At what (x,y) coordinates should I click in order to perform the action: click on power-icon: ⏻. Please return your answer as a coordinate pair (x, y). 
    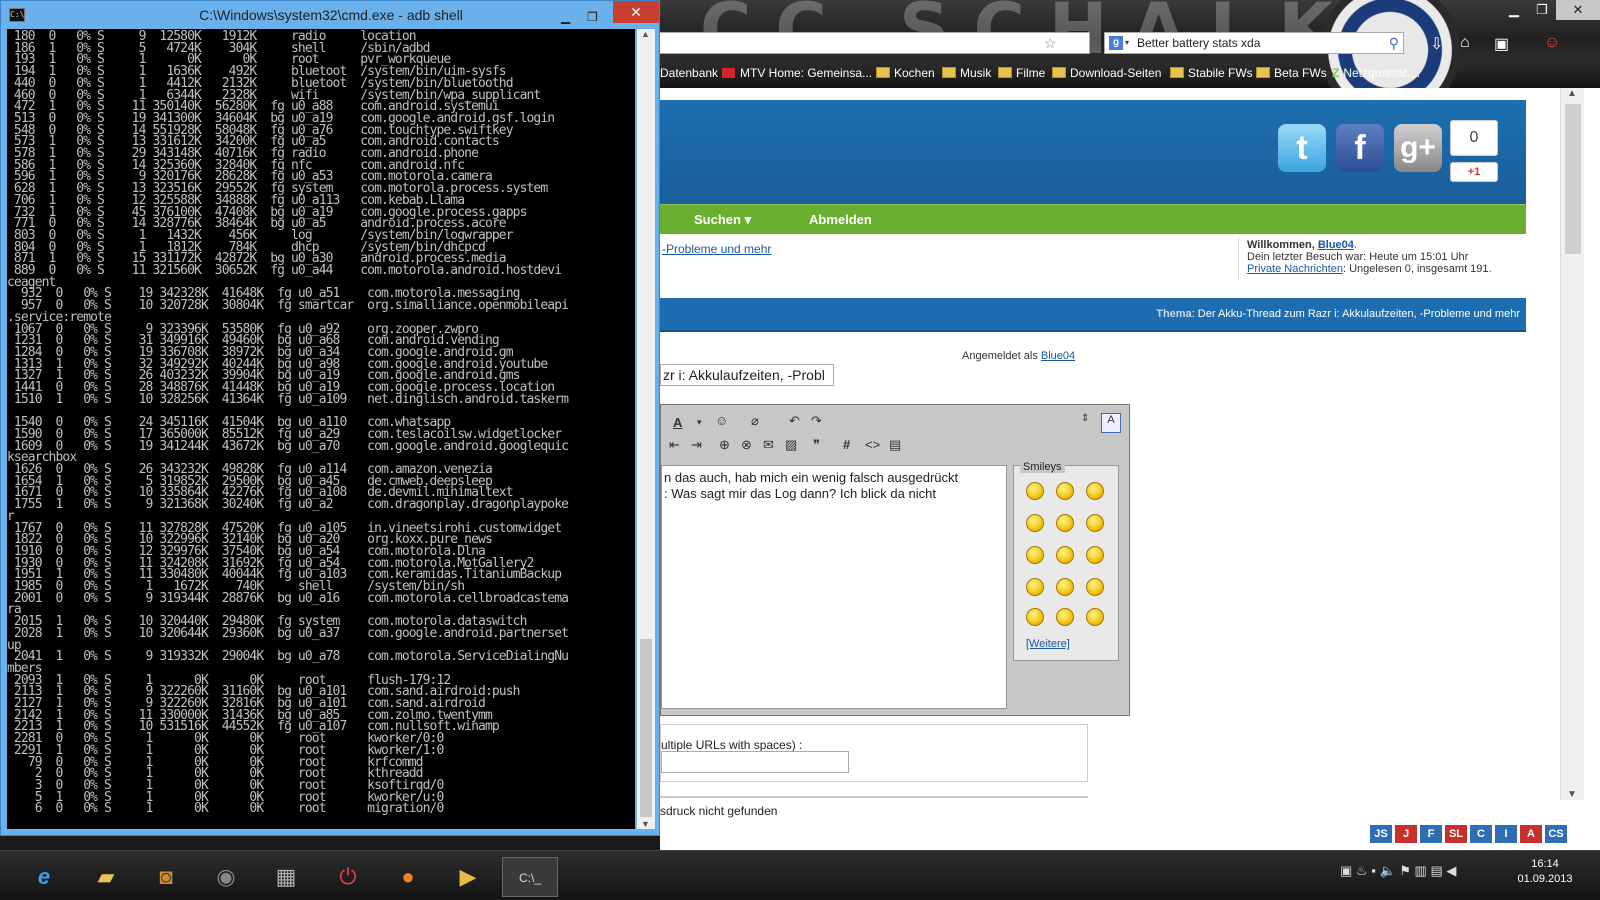
    Looking at the image, I should click on (348, 877).